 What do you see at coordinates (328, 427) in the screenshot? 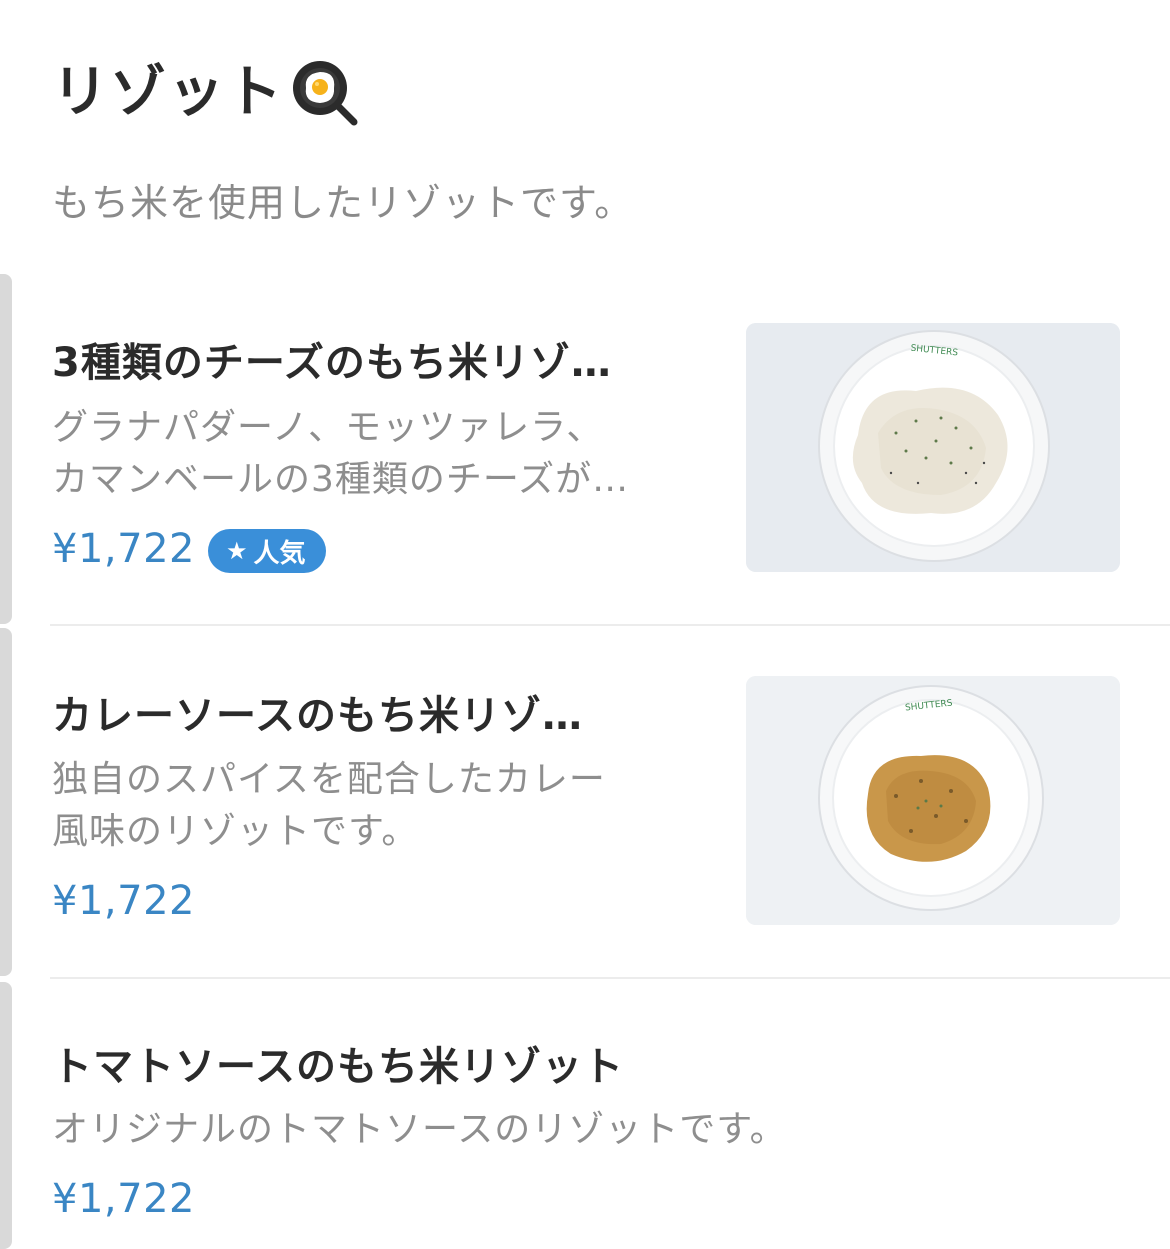
I see `menu-item-description-line: グラナパダーノ、モッツァレラ、` at bounding box center [328, 427].